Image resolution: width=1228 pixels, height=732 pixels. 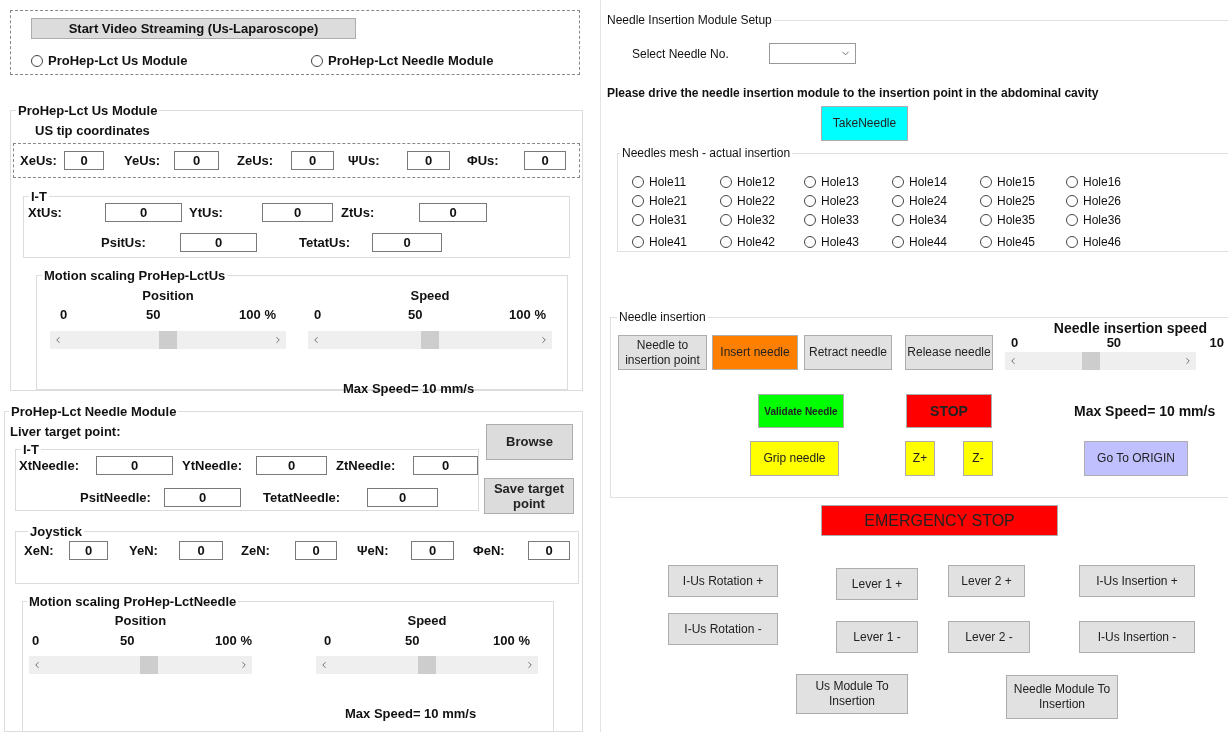 What do you see at coordinates (1023, 201) in the screenshot?
I see `radio-option: Hole25` at bounding box center [1023, 201].